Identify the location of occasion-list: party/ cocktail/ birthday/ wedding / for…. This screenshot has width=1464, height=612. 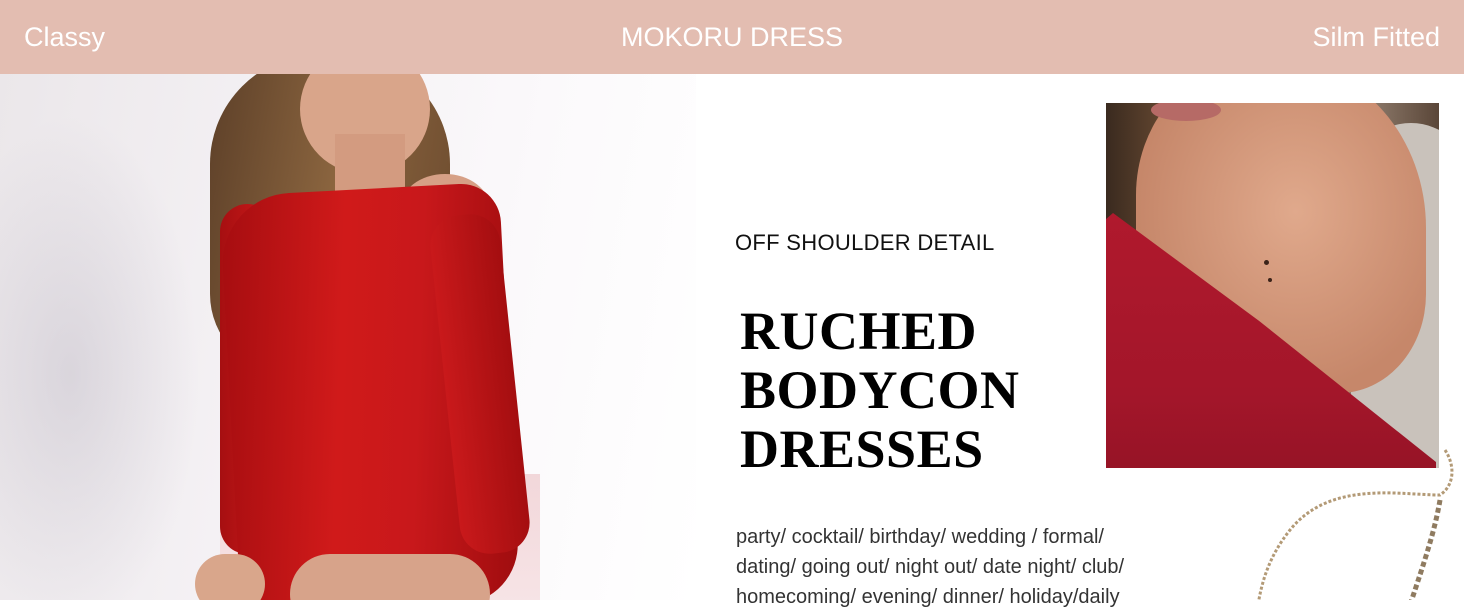
(946, 567).